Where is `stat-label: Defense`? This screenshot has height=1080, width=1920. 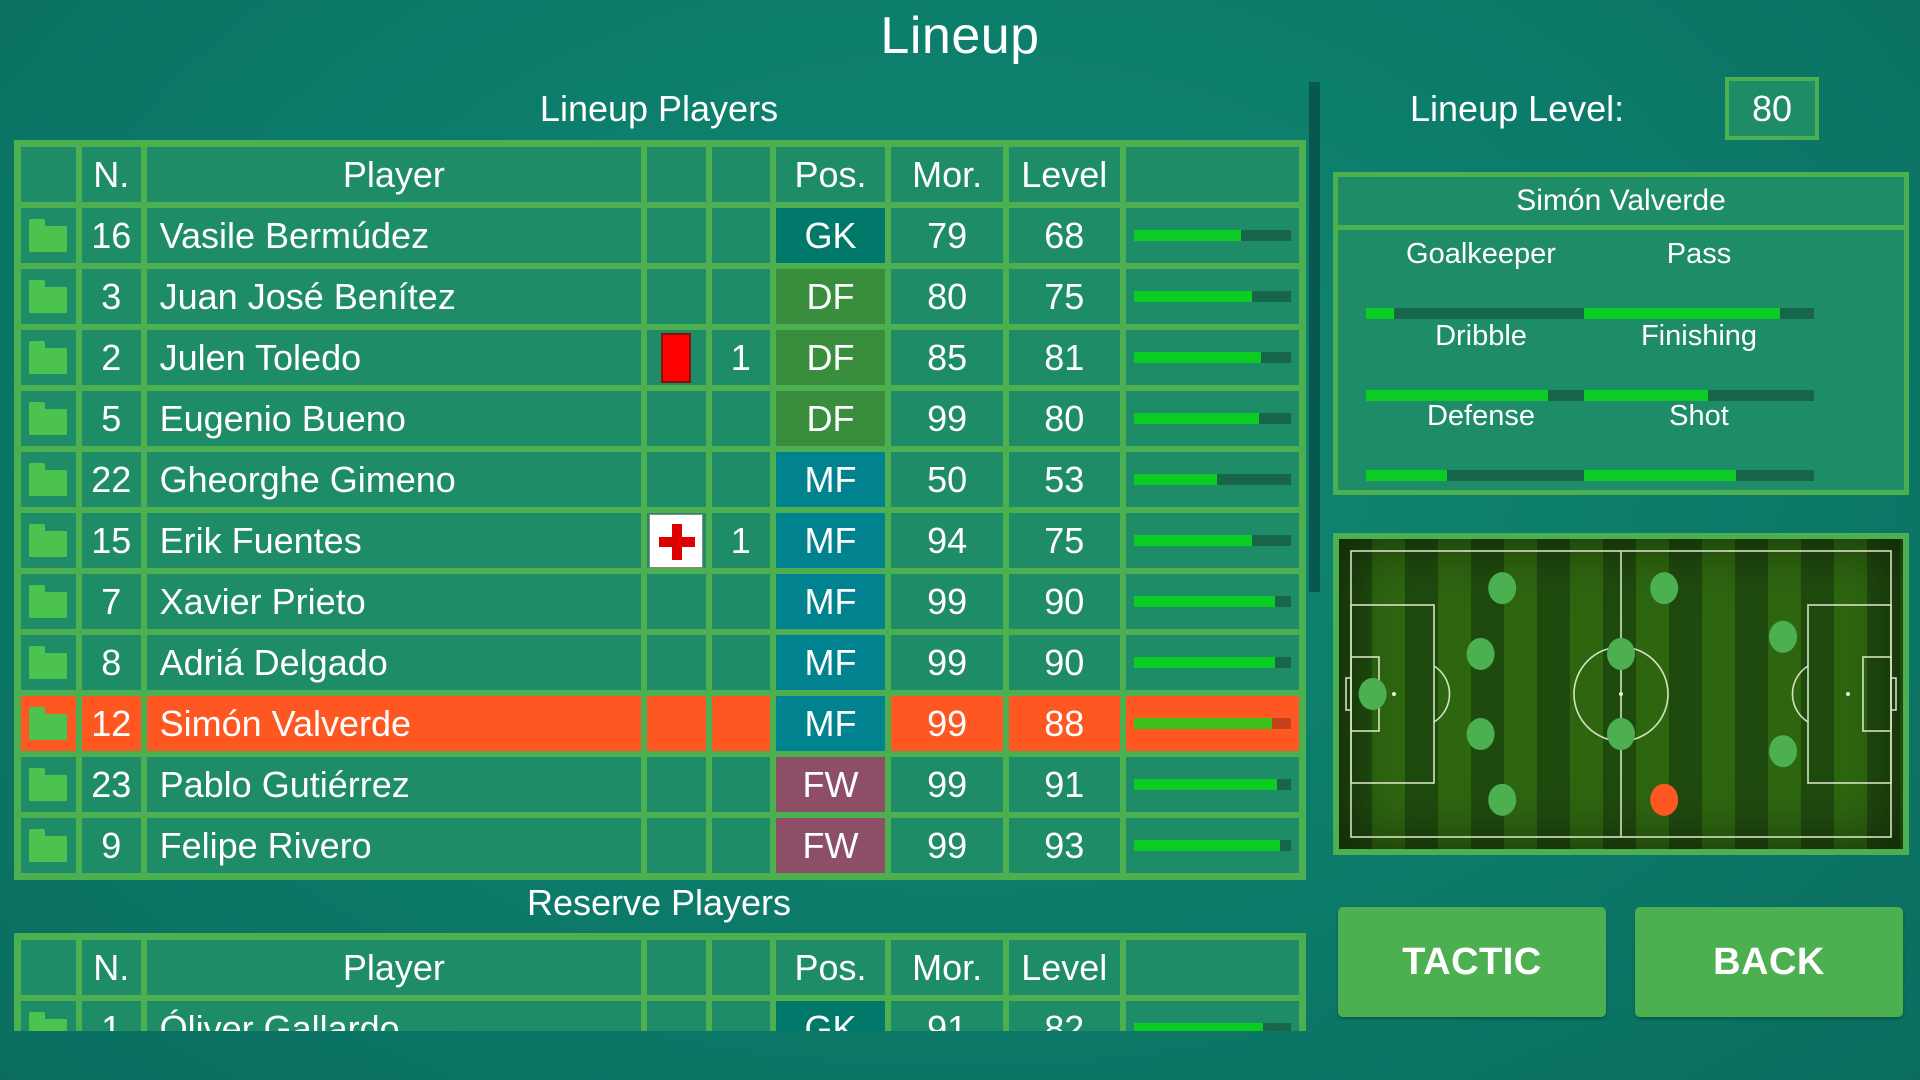
stat-label: Defense is located at coordinates (1480, 416).